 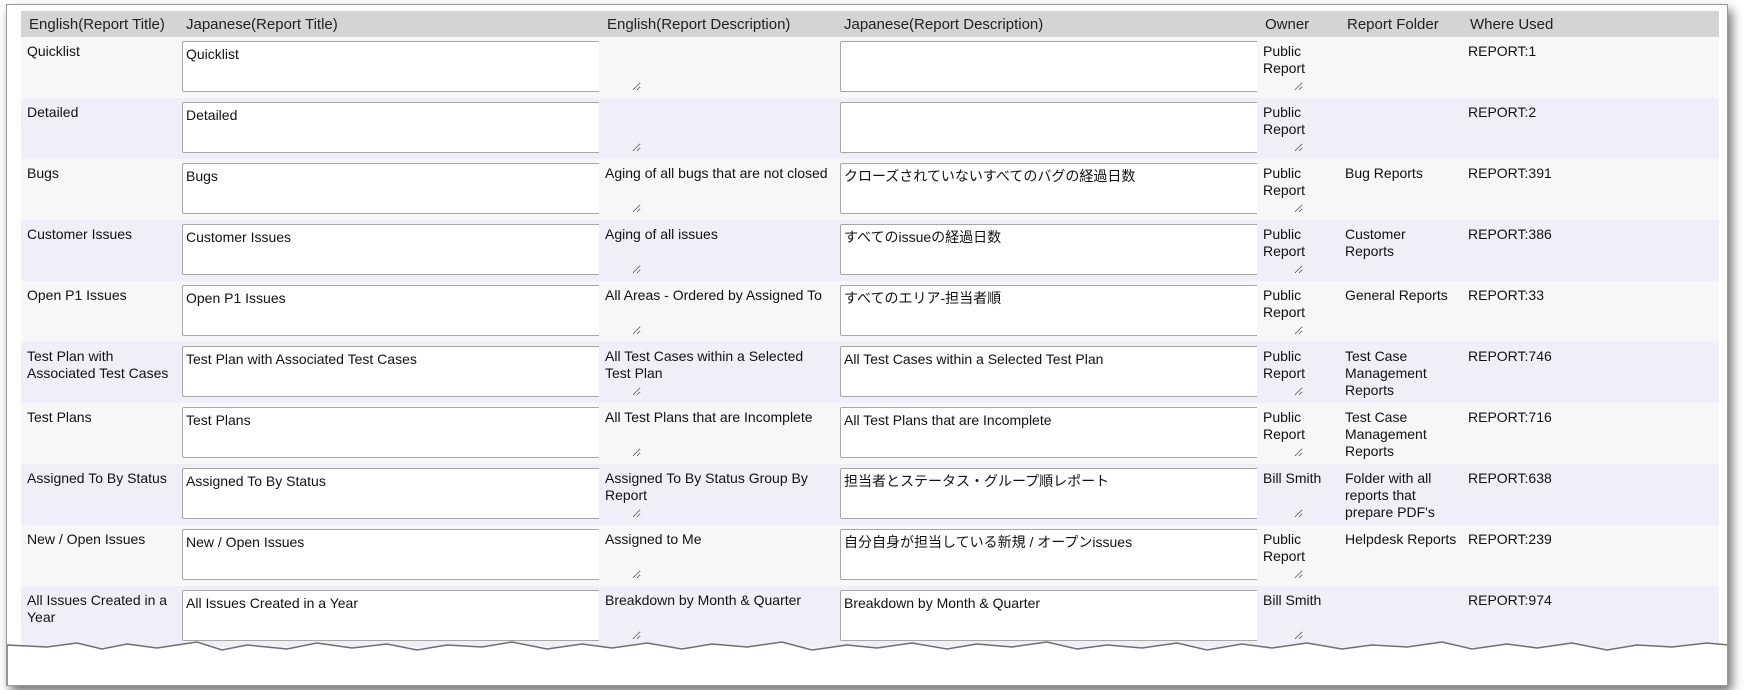 What do you see at coordinates (1590, 555) in the screenshot?
I see `where-used-cell: REPORT:239` at bounding box center [1590, 555].